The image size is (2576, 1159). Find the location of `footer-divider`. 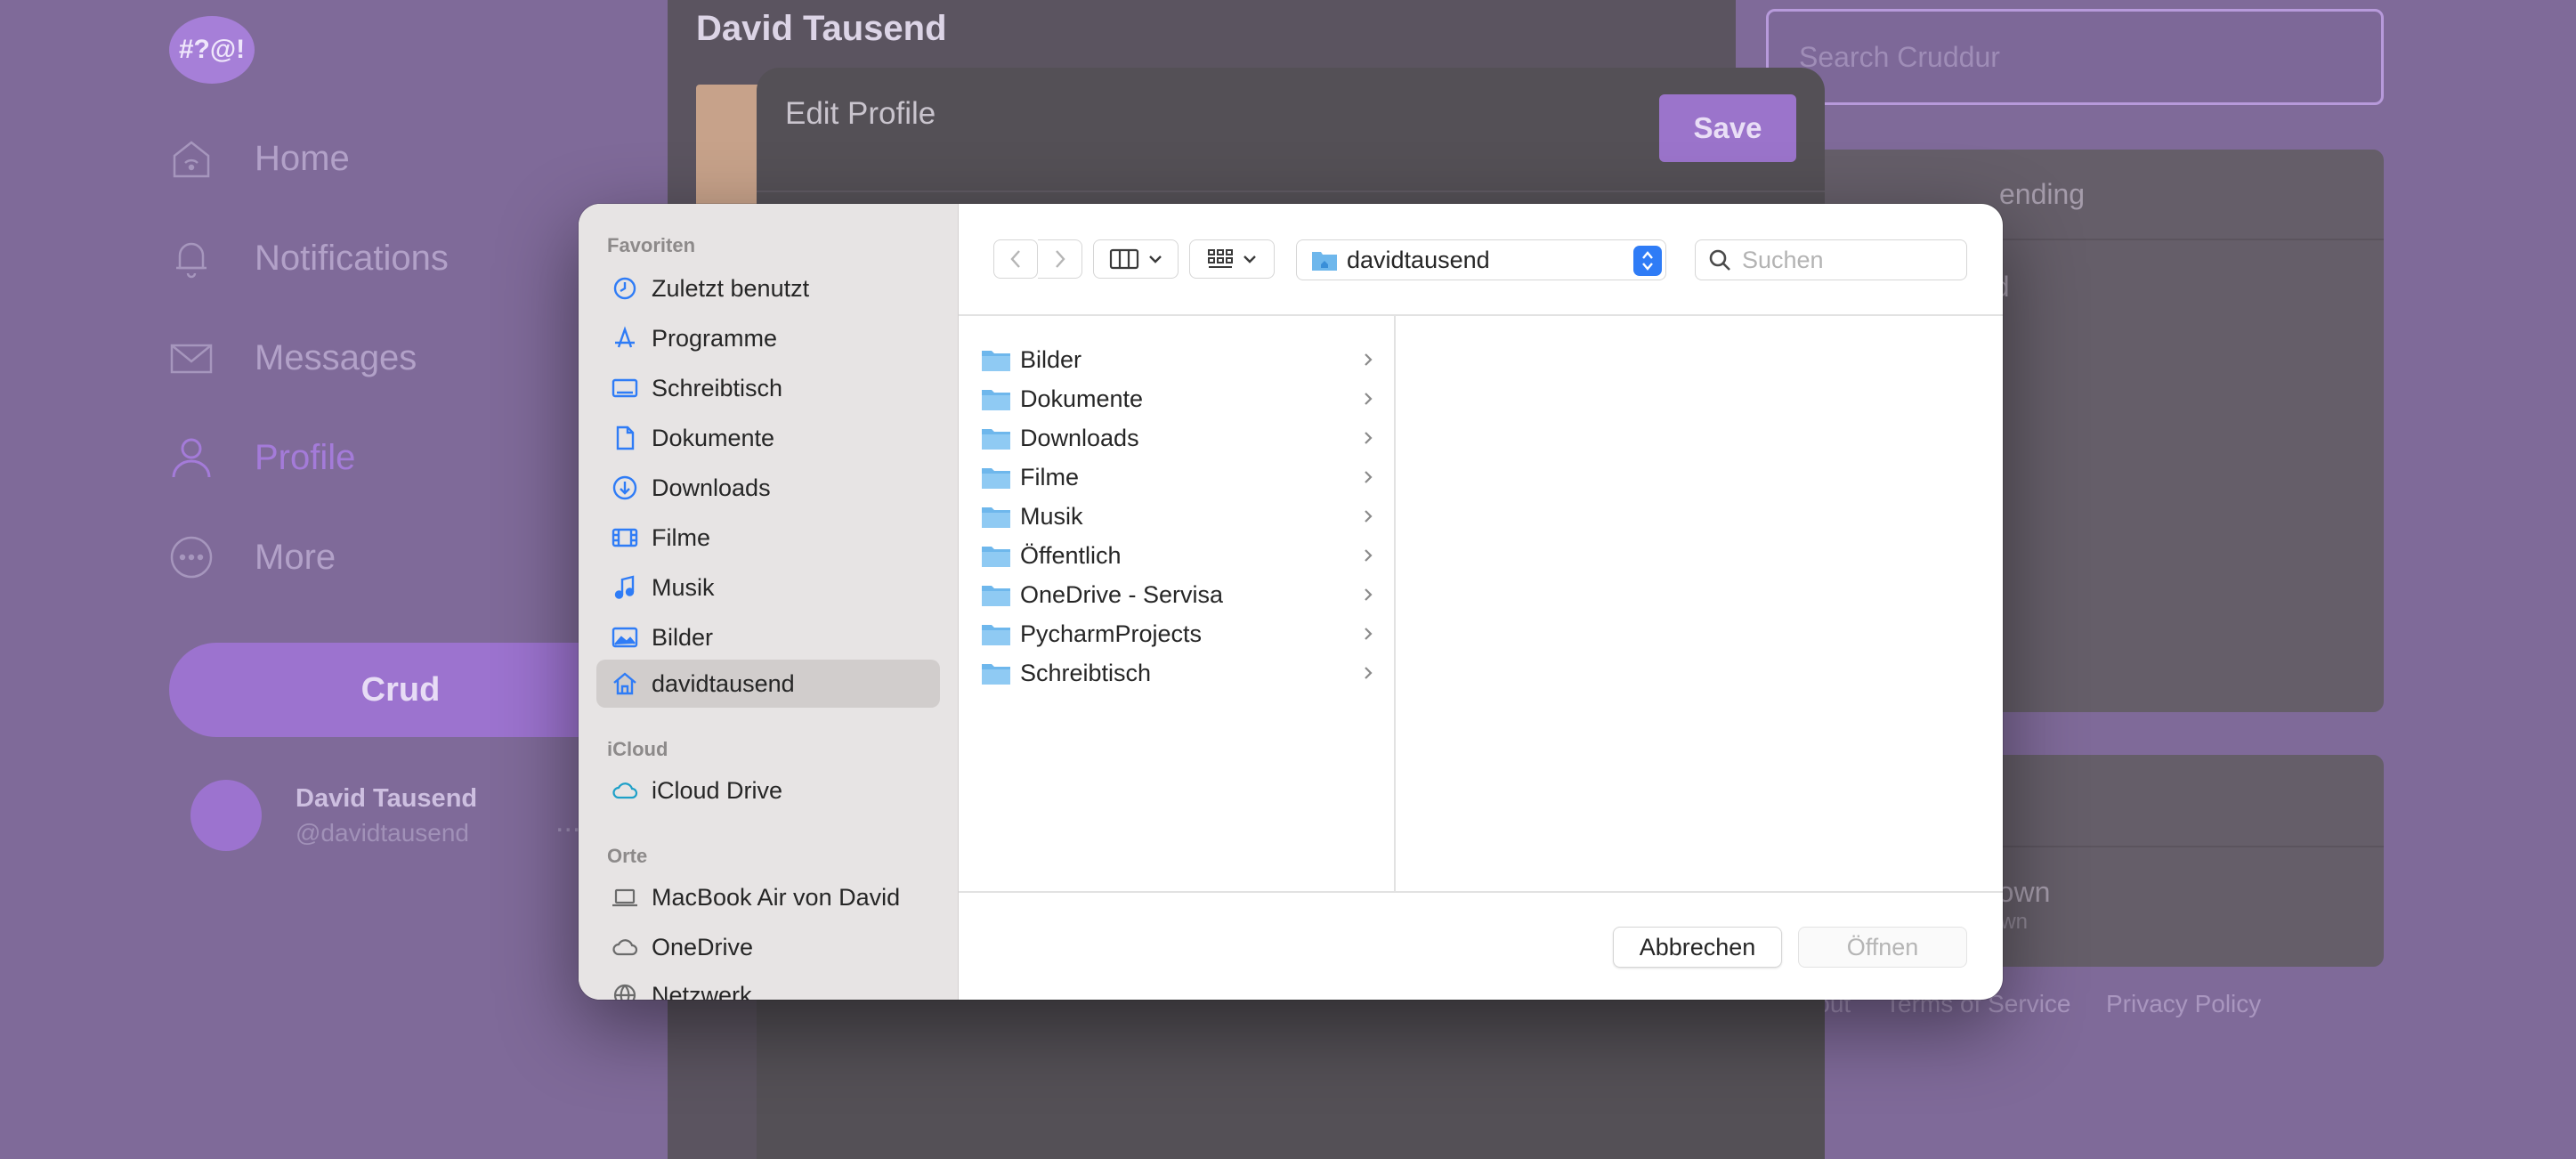

footer-divider is located at coordinates (1481, 892).